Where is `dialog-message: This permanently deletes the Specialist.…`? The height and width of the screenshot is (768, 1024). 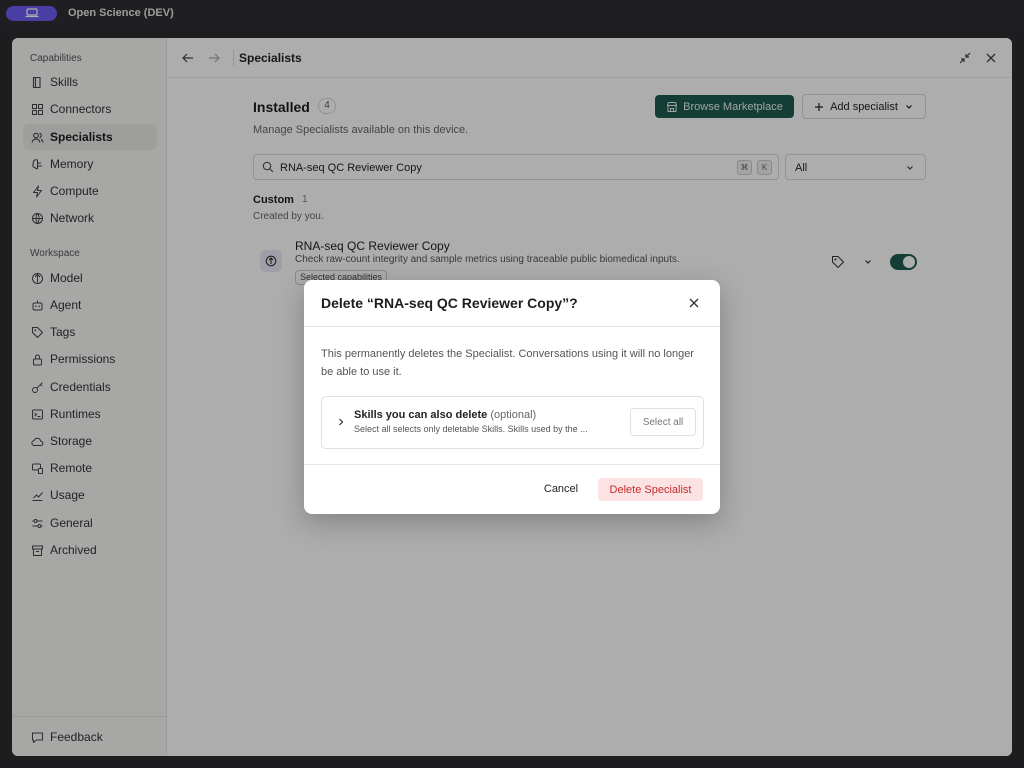
dialog-message: This permanently deletes the Specialist.… is located at coordinates (507, 363).